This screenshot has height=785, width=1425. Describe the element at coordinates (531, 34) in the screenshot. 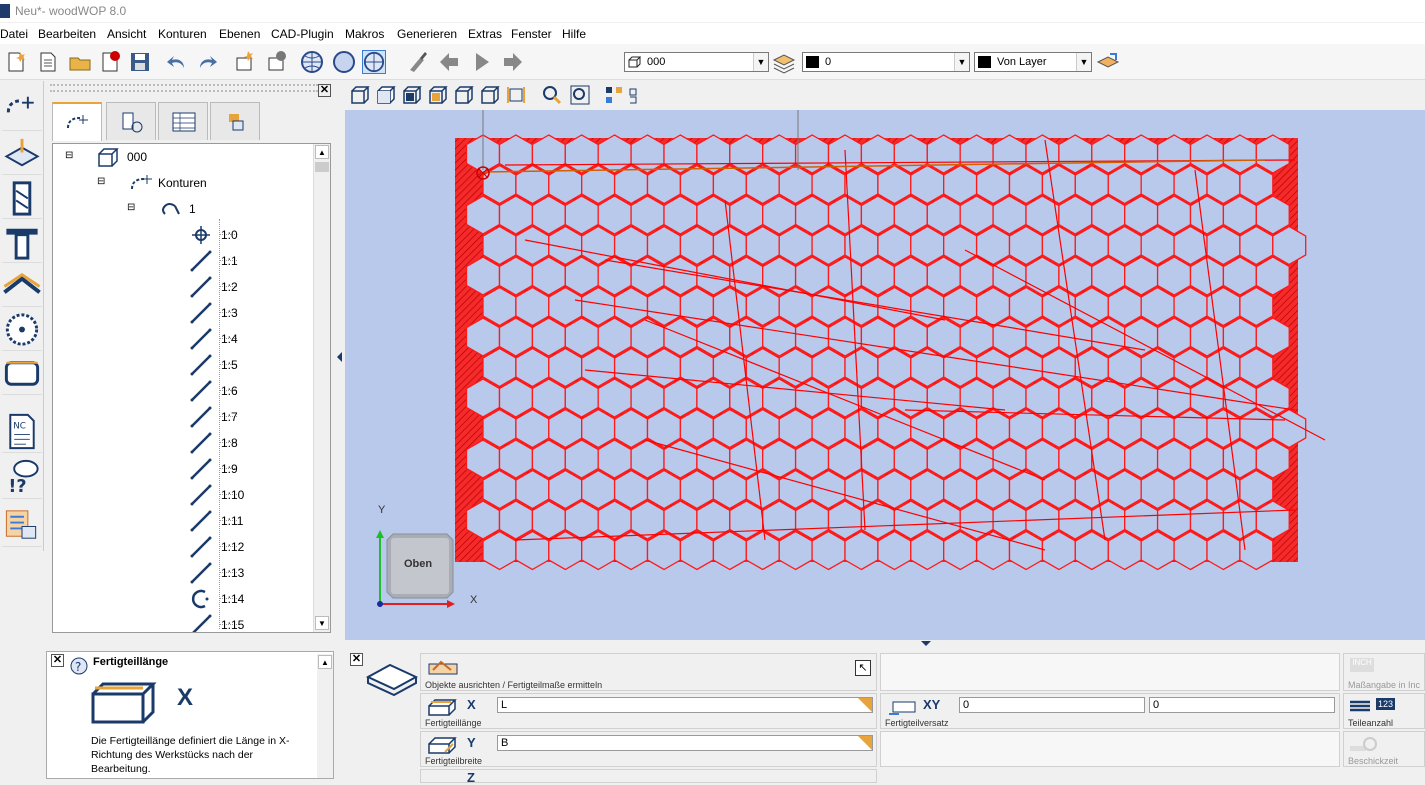

I see `menu-fenster: Fenster` at that location.